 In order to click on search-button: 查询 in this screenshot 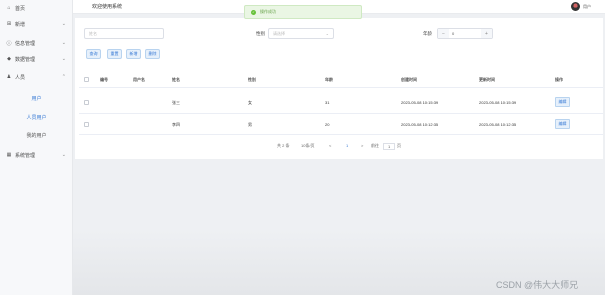, I will do `click(93, 54)`.